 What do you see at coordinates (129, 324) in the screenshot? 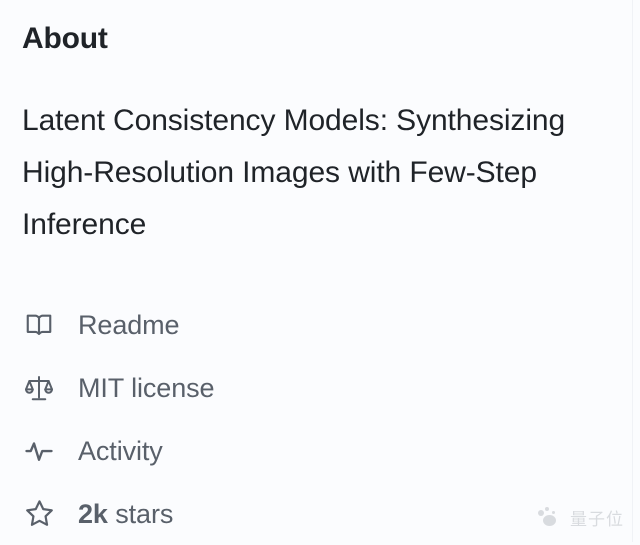
I see `meta-item-label: Readme` at bounding box center [129, 324].